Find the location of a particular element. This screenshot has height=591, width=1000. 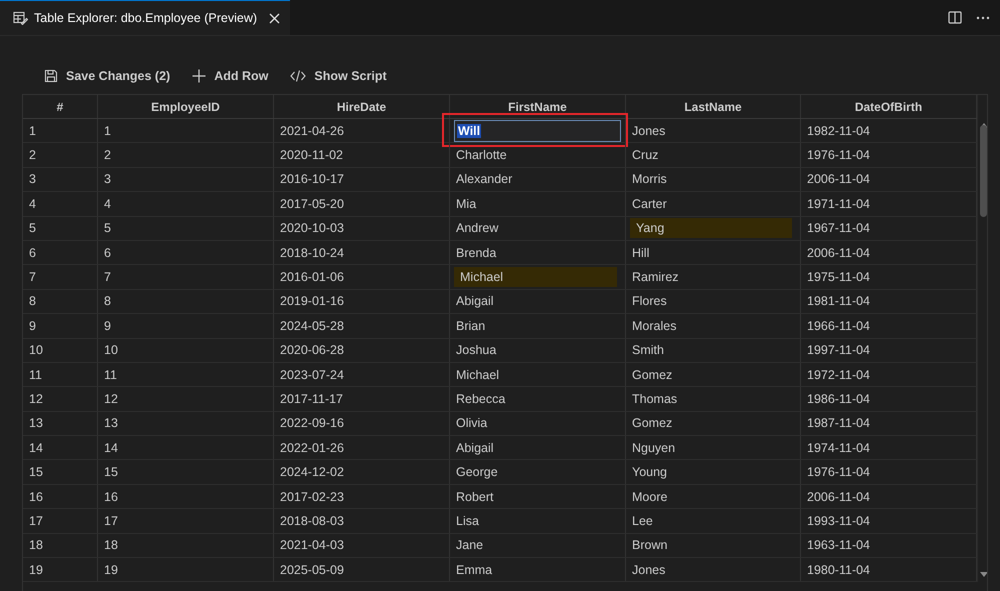

table-cell: 15 is located at coordinates (110, 472).